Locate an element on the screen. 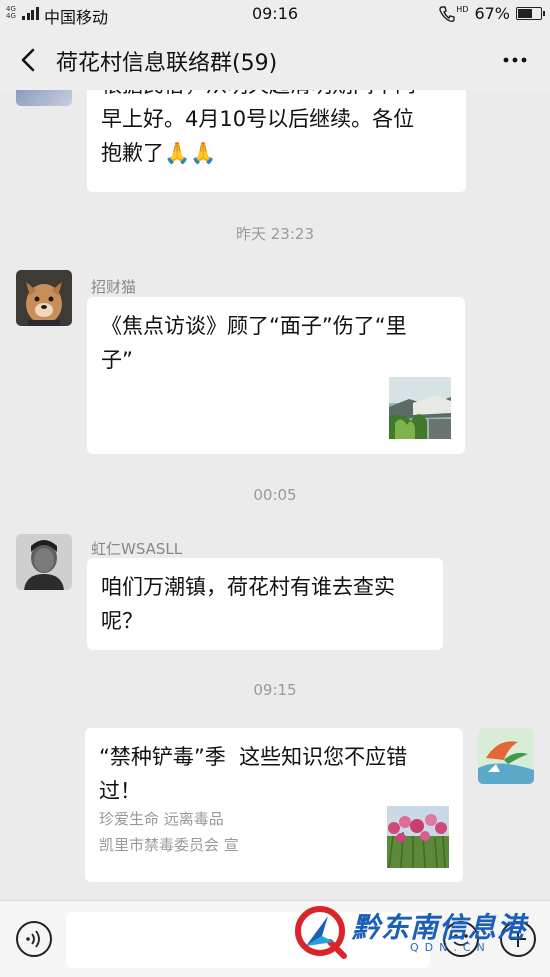  watermark-url: QDN.CN is located at coordinates (450, 947).